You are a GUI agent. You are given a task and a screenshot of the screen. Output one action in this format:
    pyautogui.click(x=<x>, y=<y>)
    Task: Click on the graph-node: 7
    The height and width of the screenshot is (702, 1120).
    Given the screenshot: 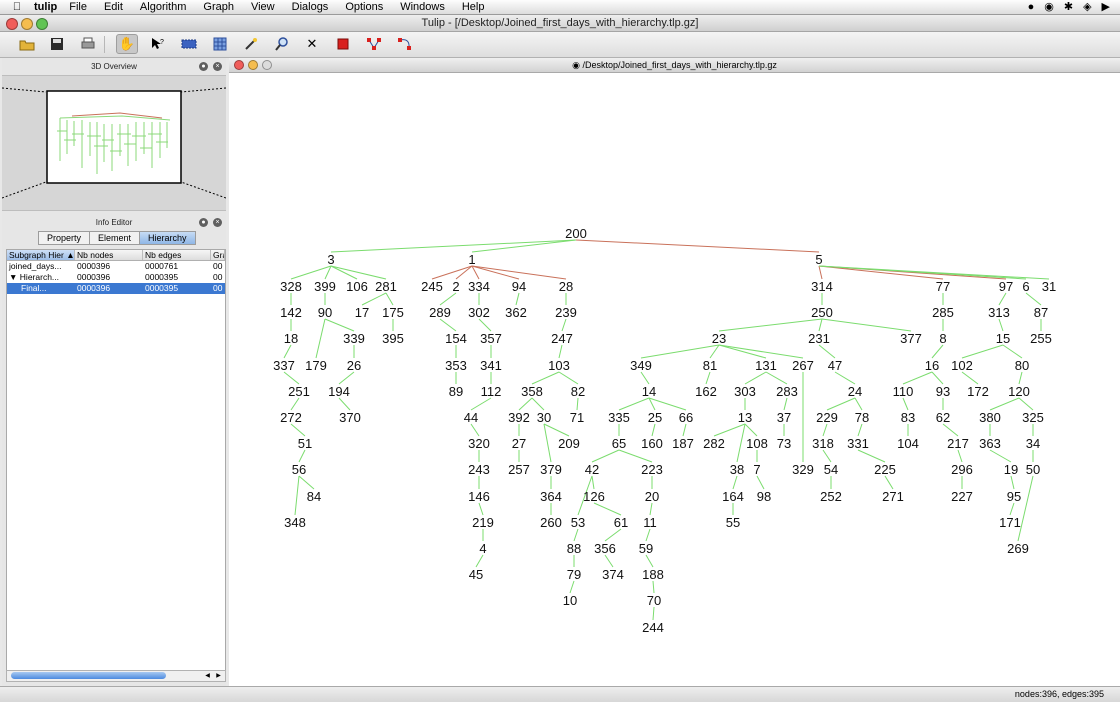 What is the action you would take?
    pyautogui.click(x=756, y=469)
    